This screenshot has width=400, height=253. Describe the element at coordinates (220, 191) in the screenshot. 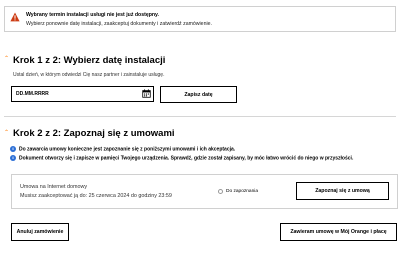

I see `status-dot-icon` at that location.